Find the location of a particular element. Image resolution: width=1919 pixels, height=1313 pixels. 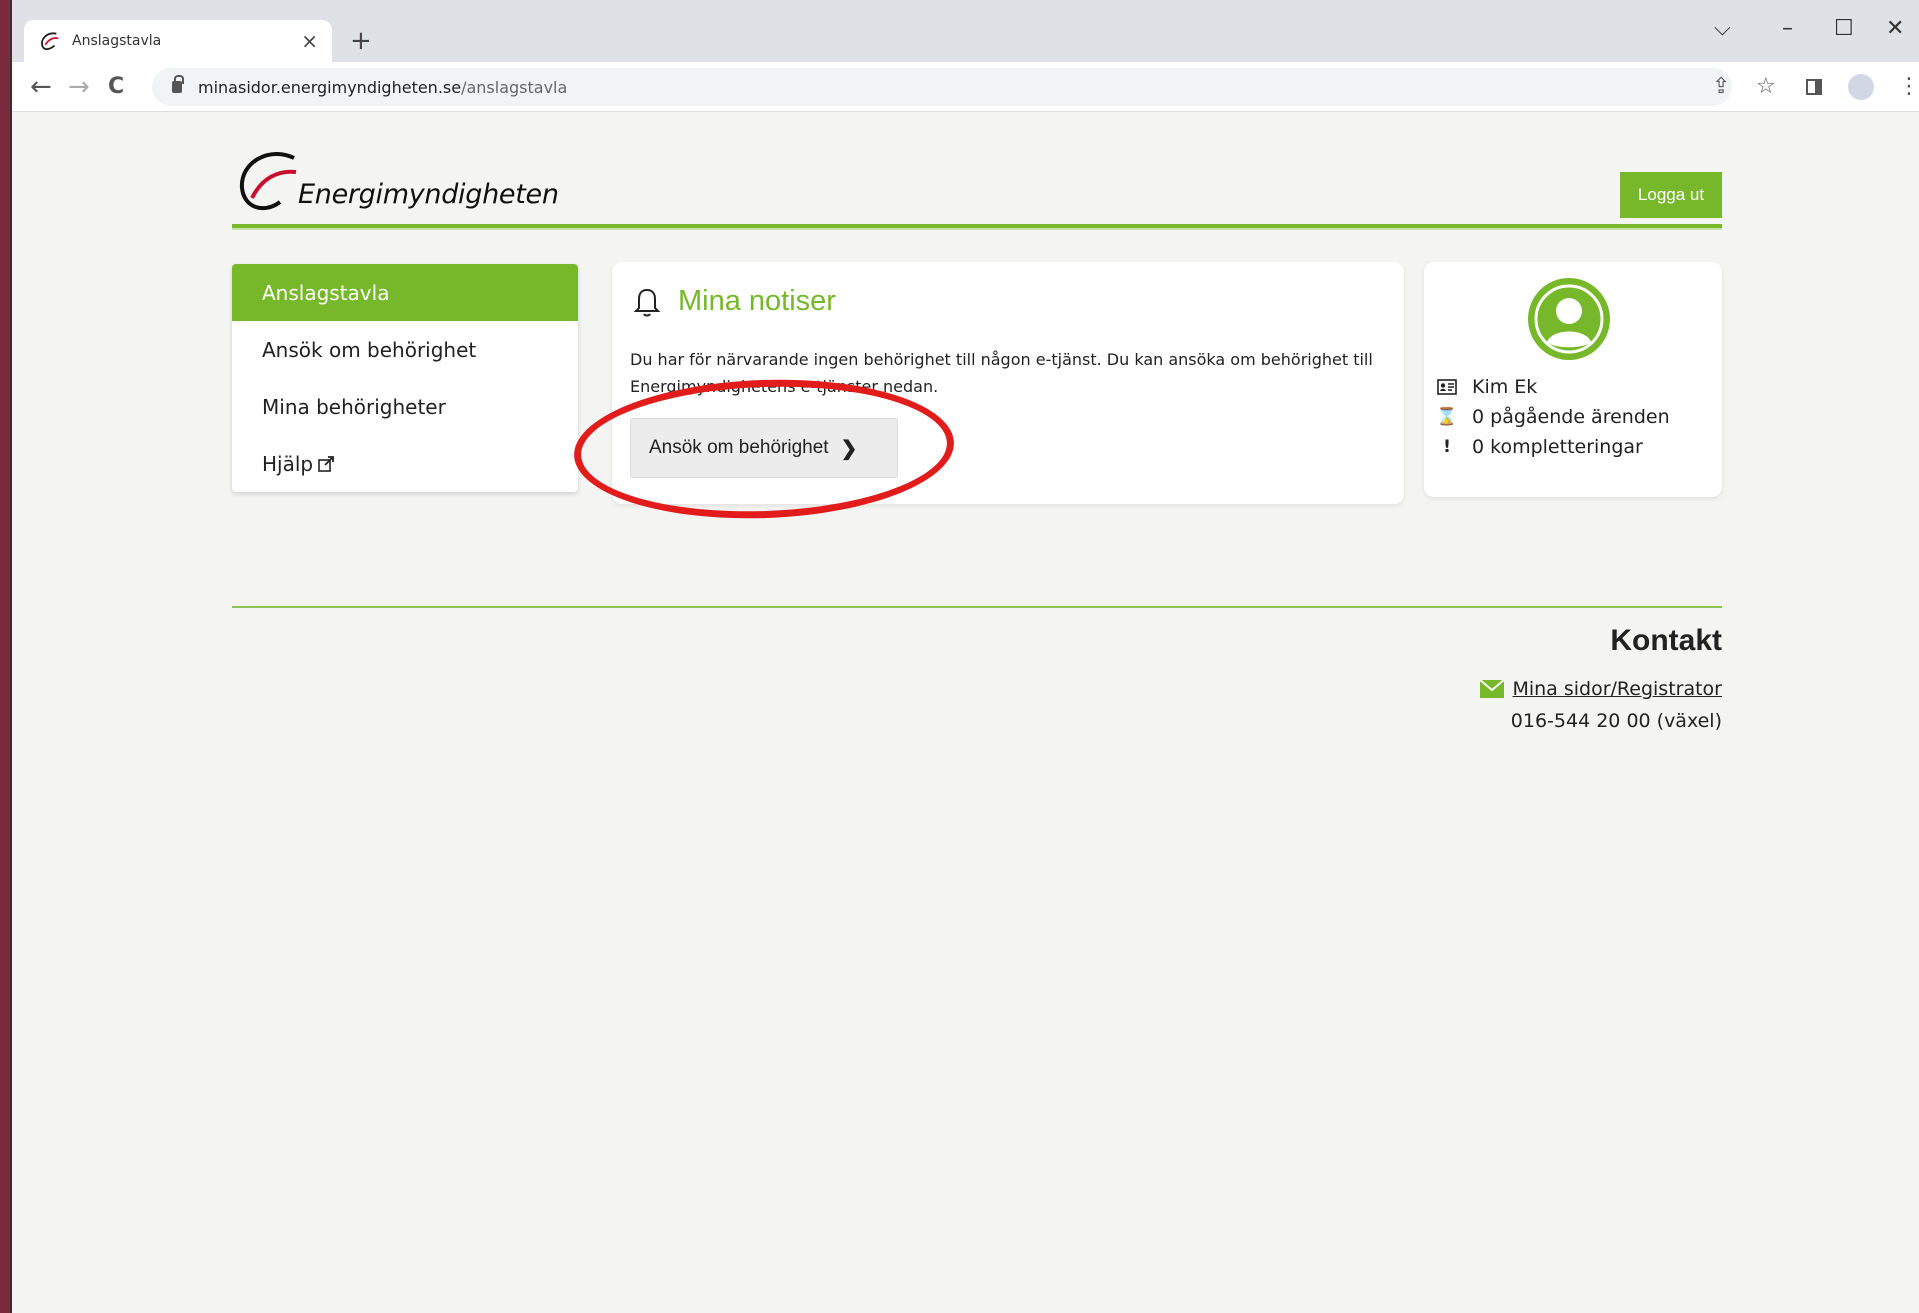

apply-permission-button: Ansök om behörighet ❯ is located at coordinates (764, 448).